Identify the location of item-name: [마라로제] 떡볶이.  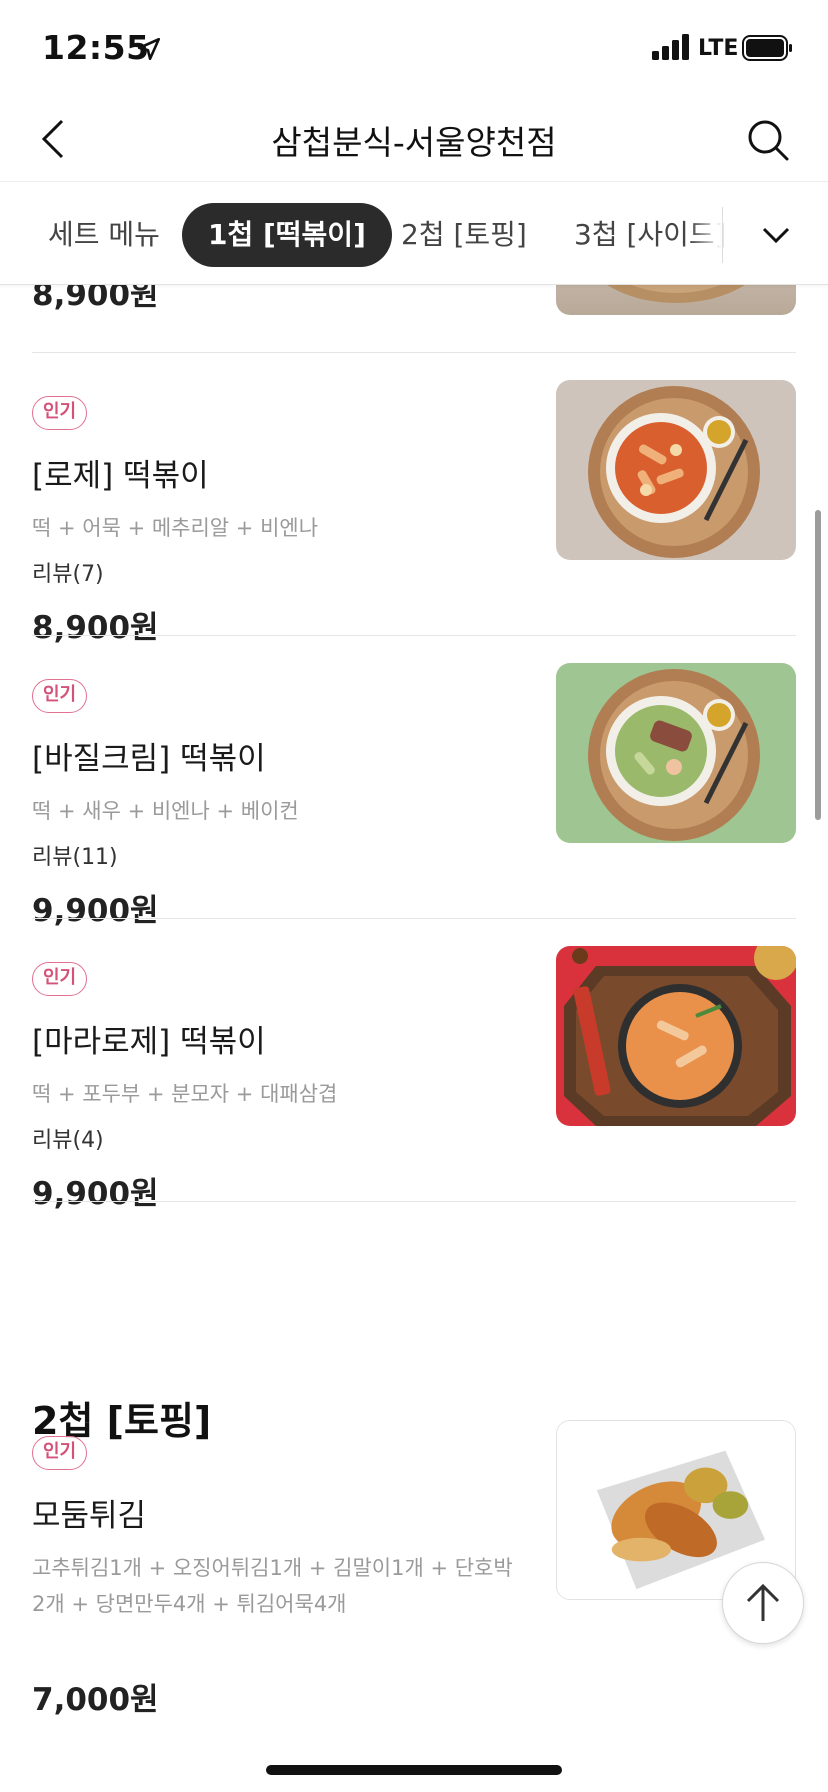
(149, 1042).